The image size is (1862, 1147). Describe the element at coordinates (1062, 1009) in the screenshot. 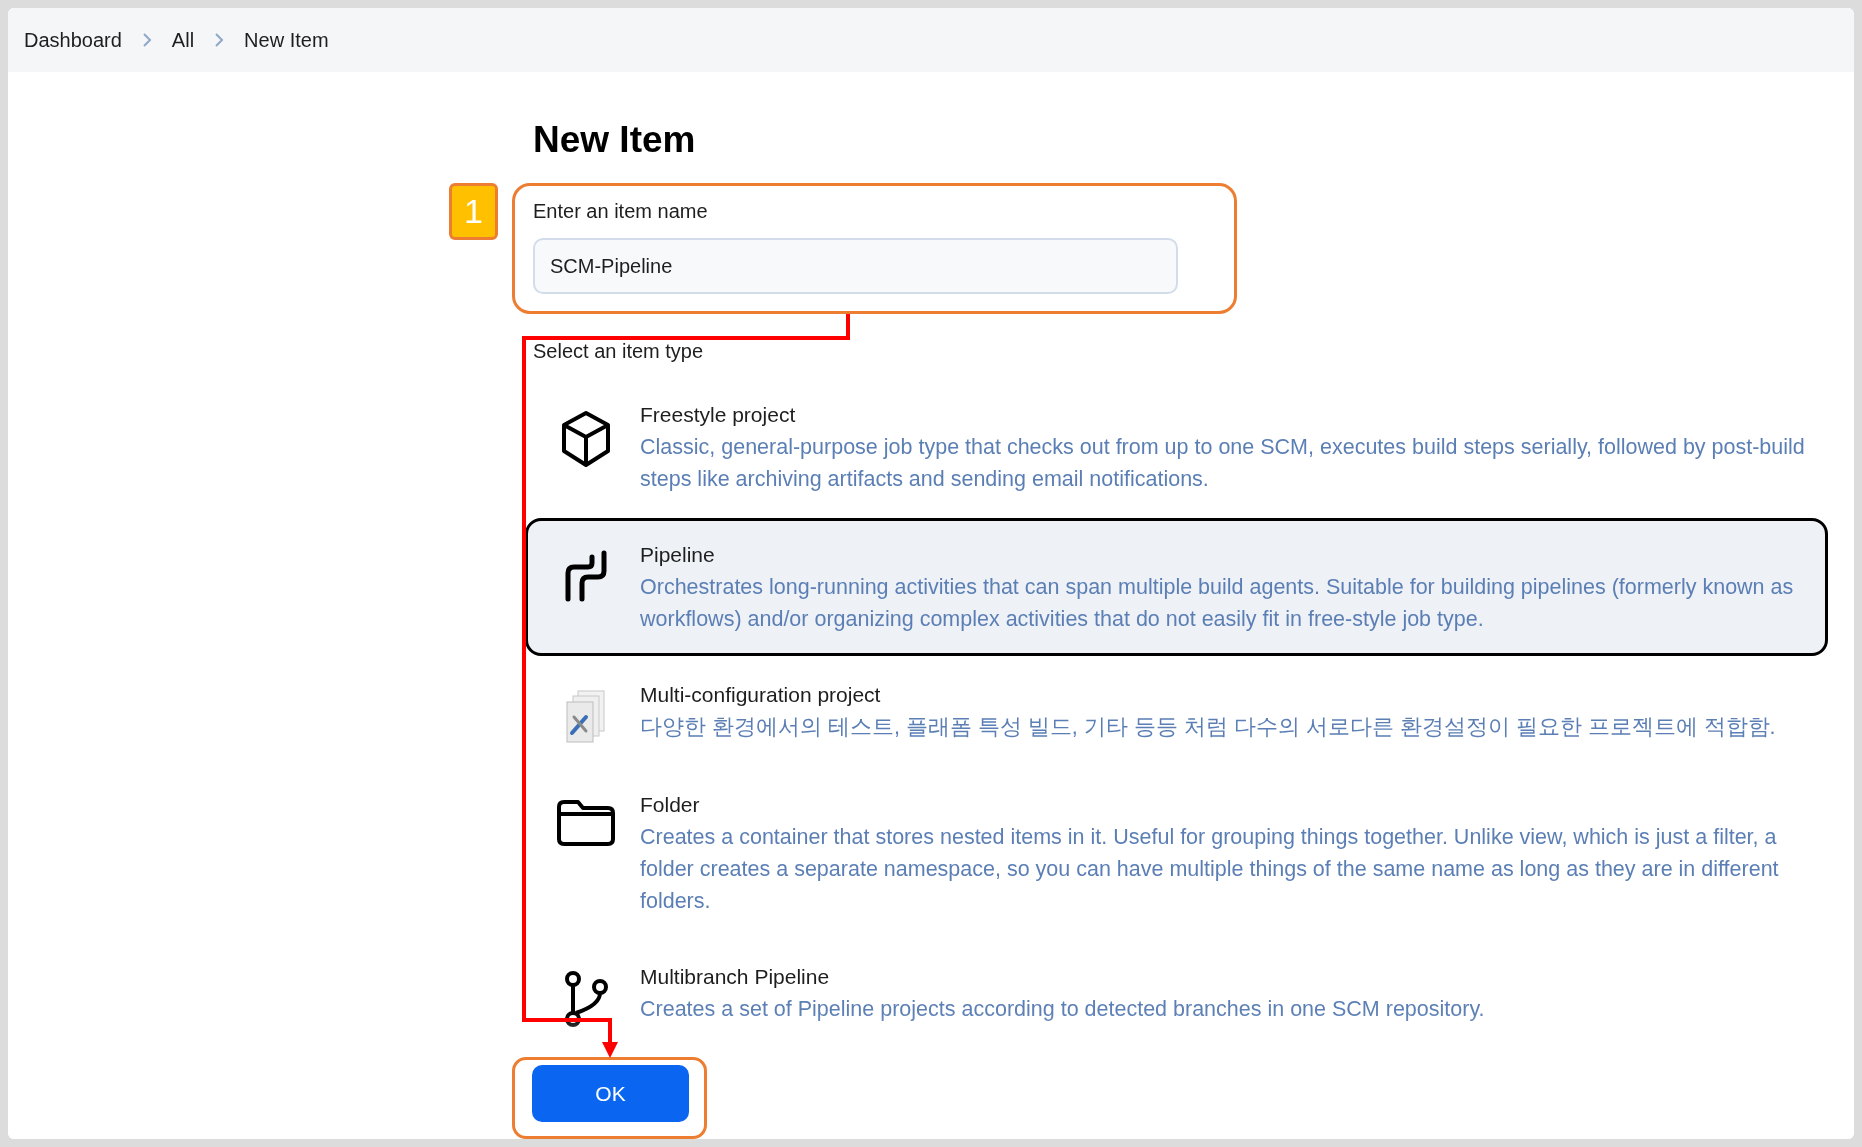

I see `item-type-description: Creates a set of Pipeline projects according to detected branches in one SCM repository.` at that location.